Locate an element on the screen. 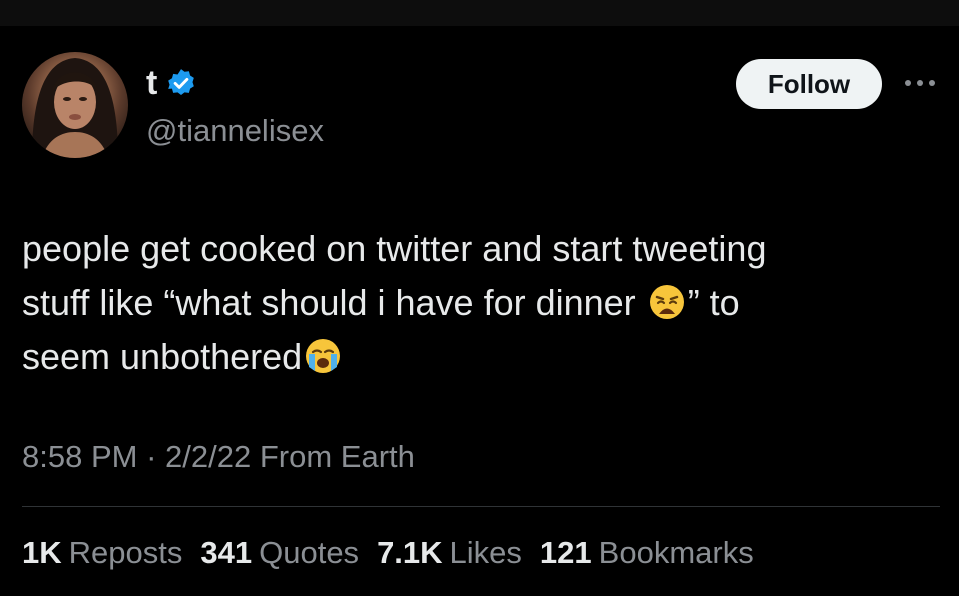 The image size is (959, 596). bookmarks-count: 121 is located at coordinates (565, 552).